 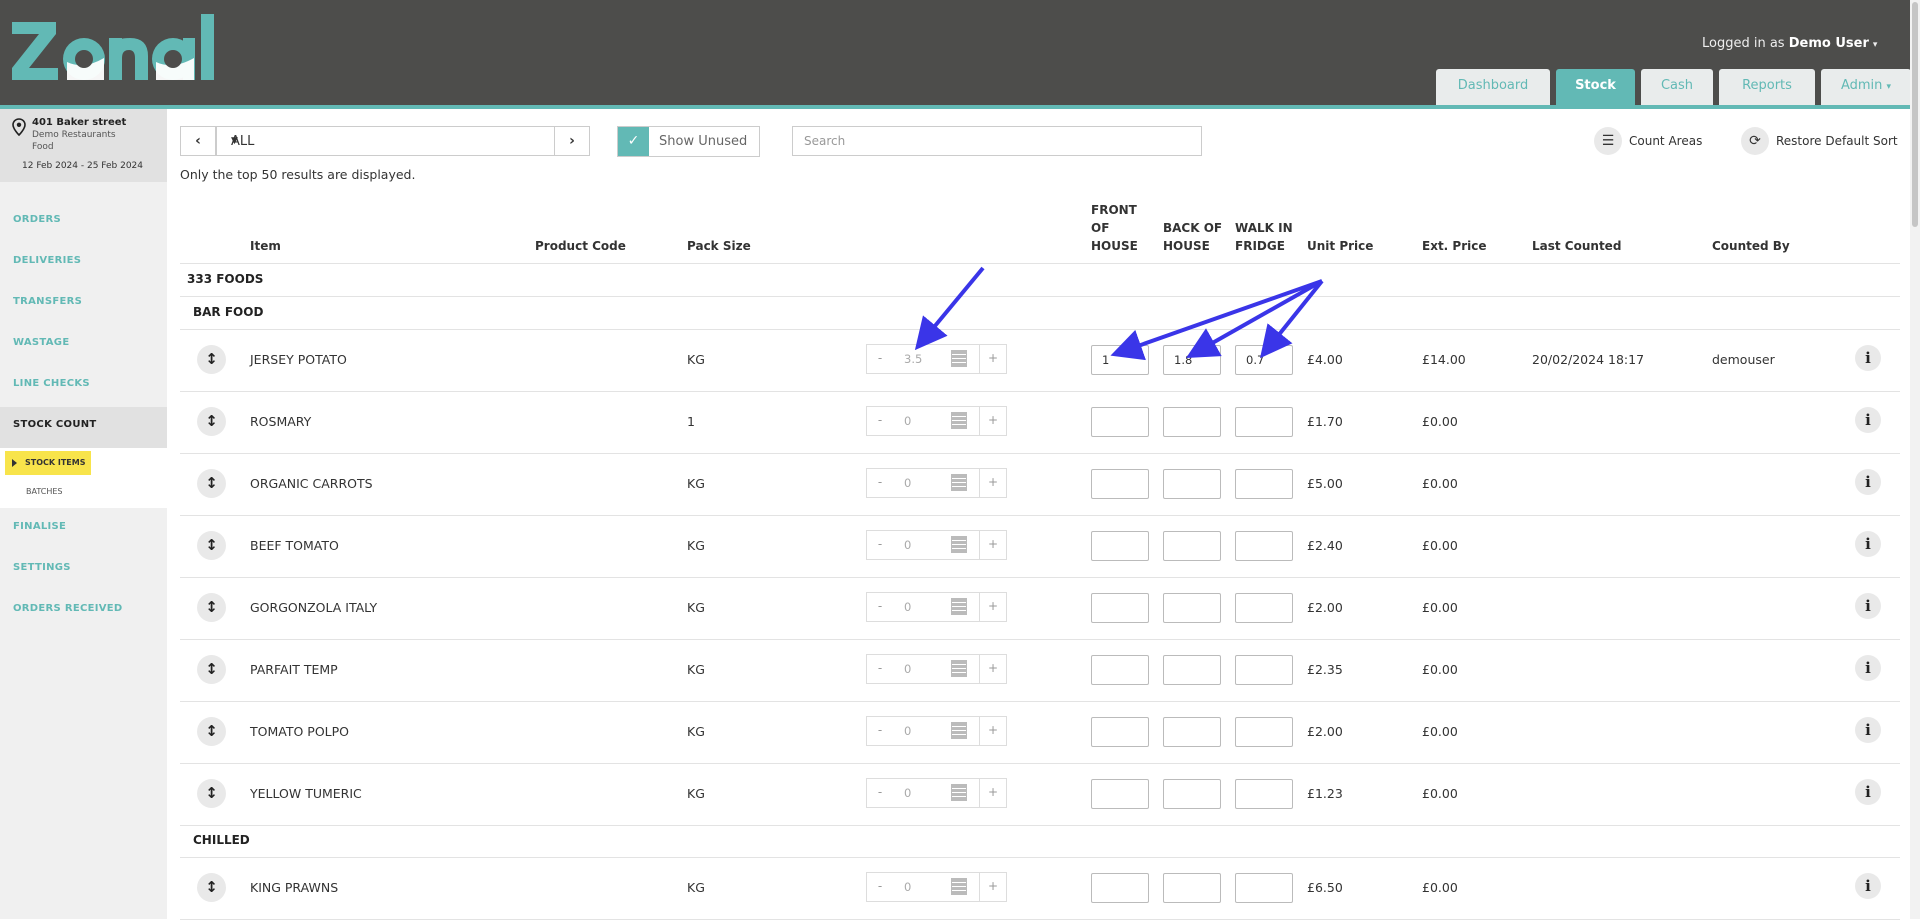 I want to click on back-of-house-input: 1.8, so click(x=1192, y=360).